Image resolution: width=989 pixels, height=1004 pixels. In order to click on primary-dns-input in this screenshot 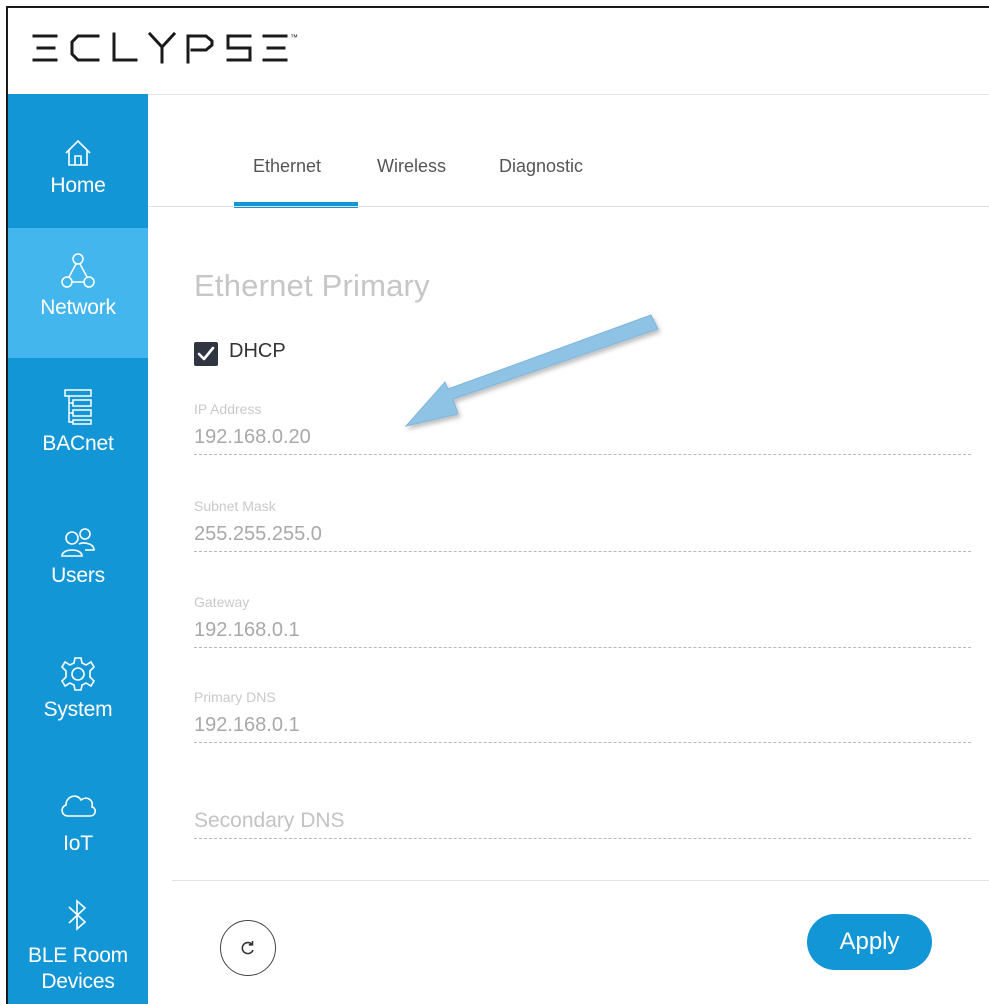, I will do `click(582, 725)`.